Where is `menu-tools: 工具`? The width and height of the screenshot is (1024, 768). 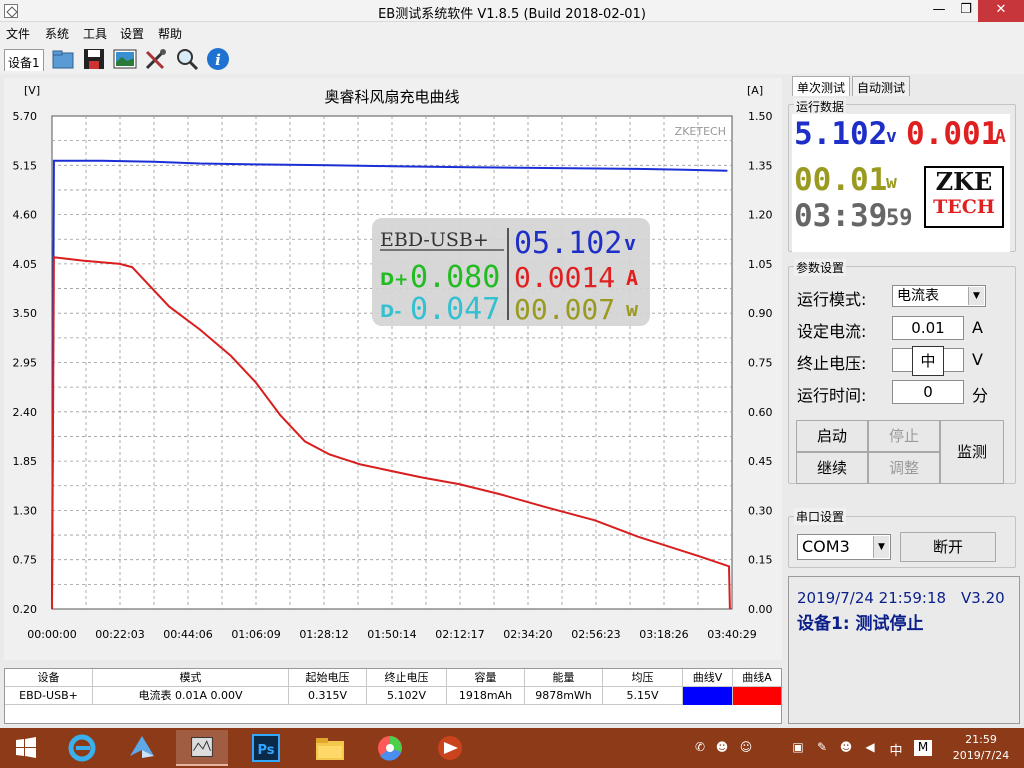 menu-tools: 工具 is located at coordinates (95, 33).